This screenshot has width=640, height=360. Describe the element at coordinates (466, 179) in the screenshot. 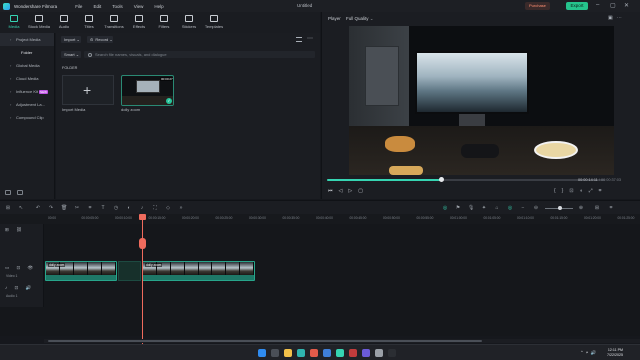

I see `playback-progress-bar` at that location.